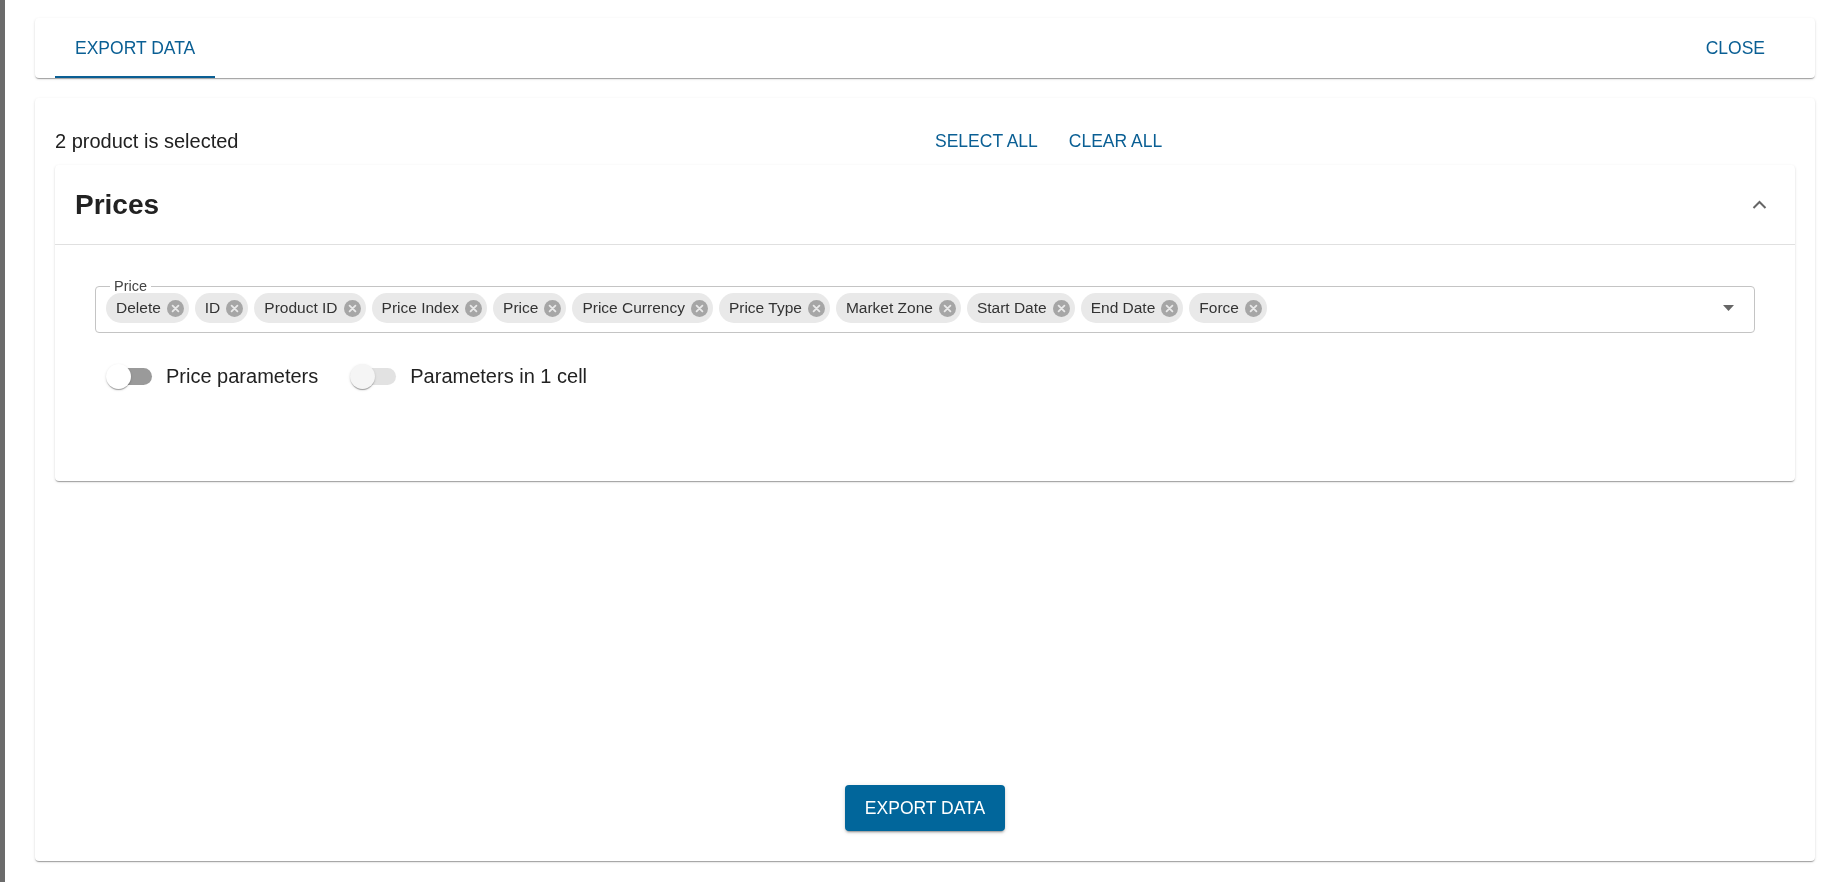 The image size is (1845, 882). What do you see at coordinates (1228, 308) in the screenshot?
I see `field-chip: Force` at bounding box center [1228, 308].